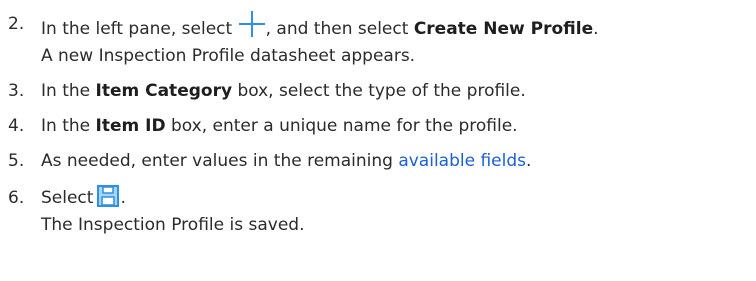  What do you see at coordinates (173, 225) in the screenshot?
I see `step-result: The Inspection Profile is saved.` at bounding box center [173, 225].